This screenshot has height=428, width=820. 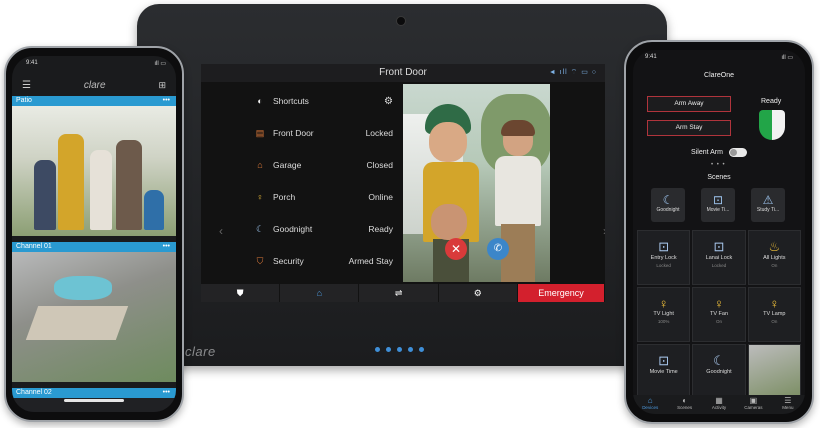 I want to click on camera-header-channel-01: Channel 01 •••, so click(x=94, y=247).